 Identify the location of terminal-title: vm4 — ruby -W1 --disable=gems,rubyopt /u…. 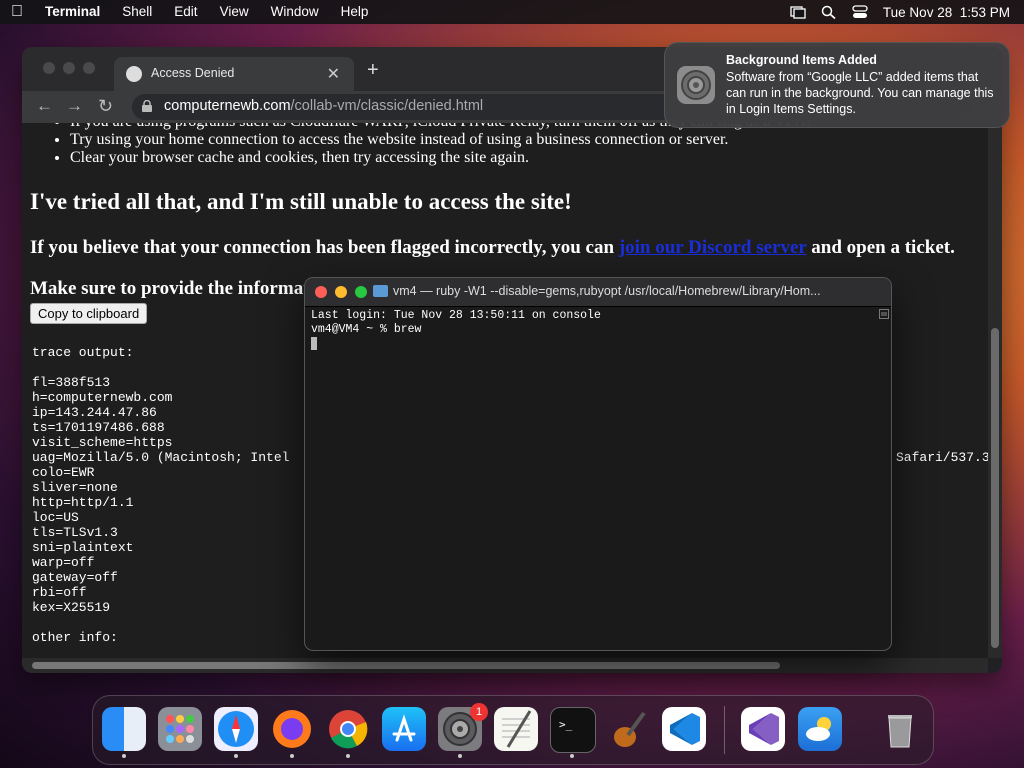
(607, 291).